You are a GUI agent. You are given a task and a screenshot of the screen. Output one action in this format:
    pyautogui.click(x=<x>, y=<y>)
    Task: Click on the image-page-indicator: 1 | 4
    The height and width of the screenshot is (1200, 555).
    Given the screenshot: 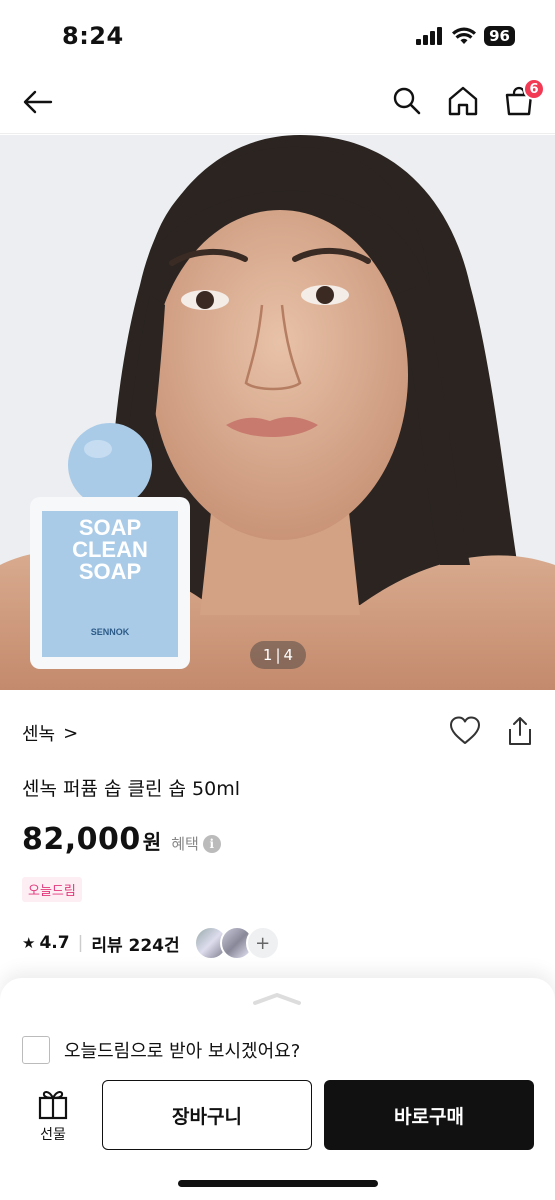 What is the action you would take?
    pyautogui.click(x=278, y=655)
    